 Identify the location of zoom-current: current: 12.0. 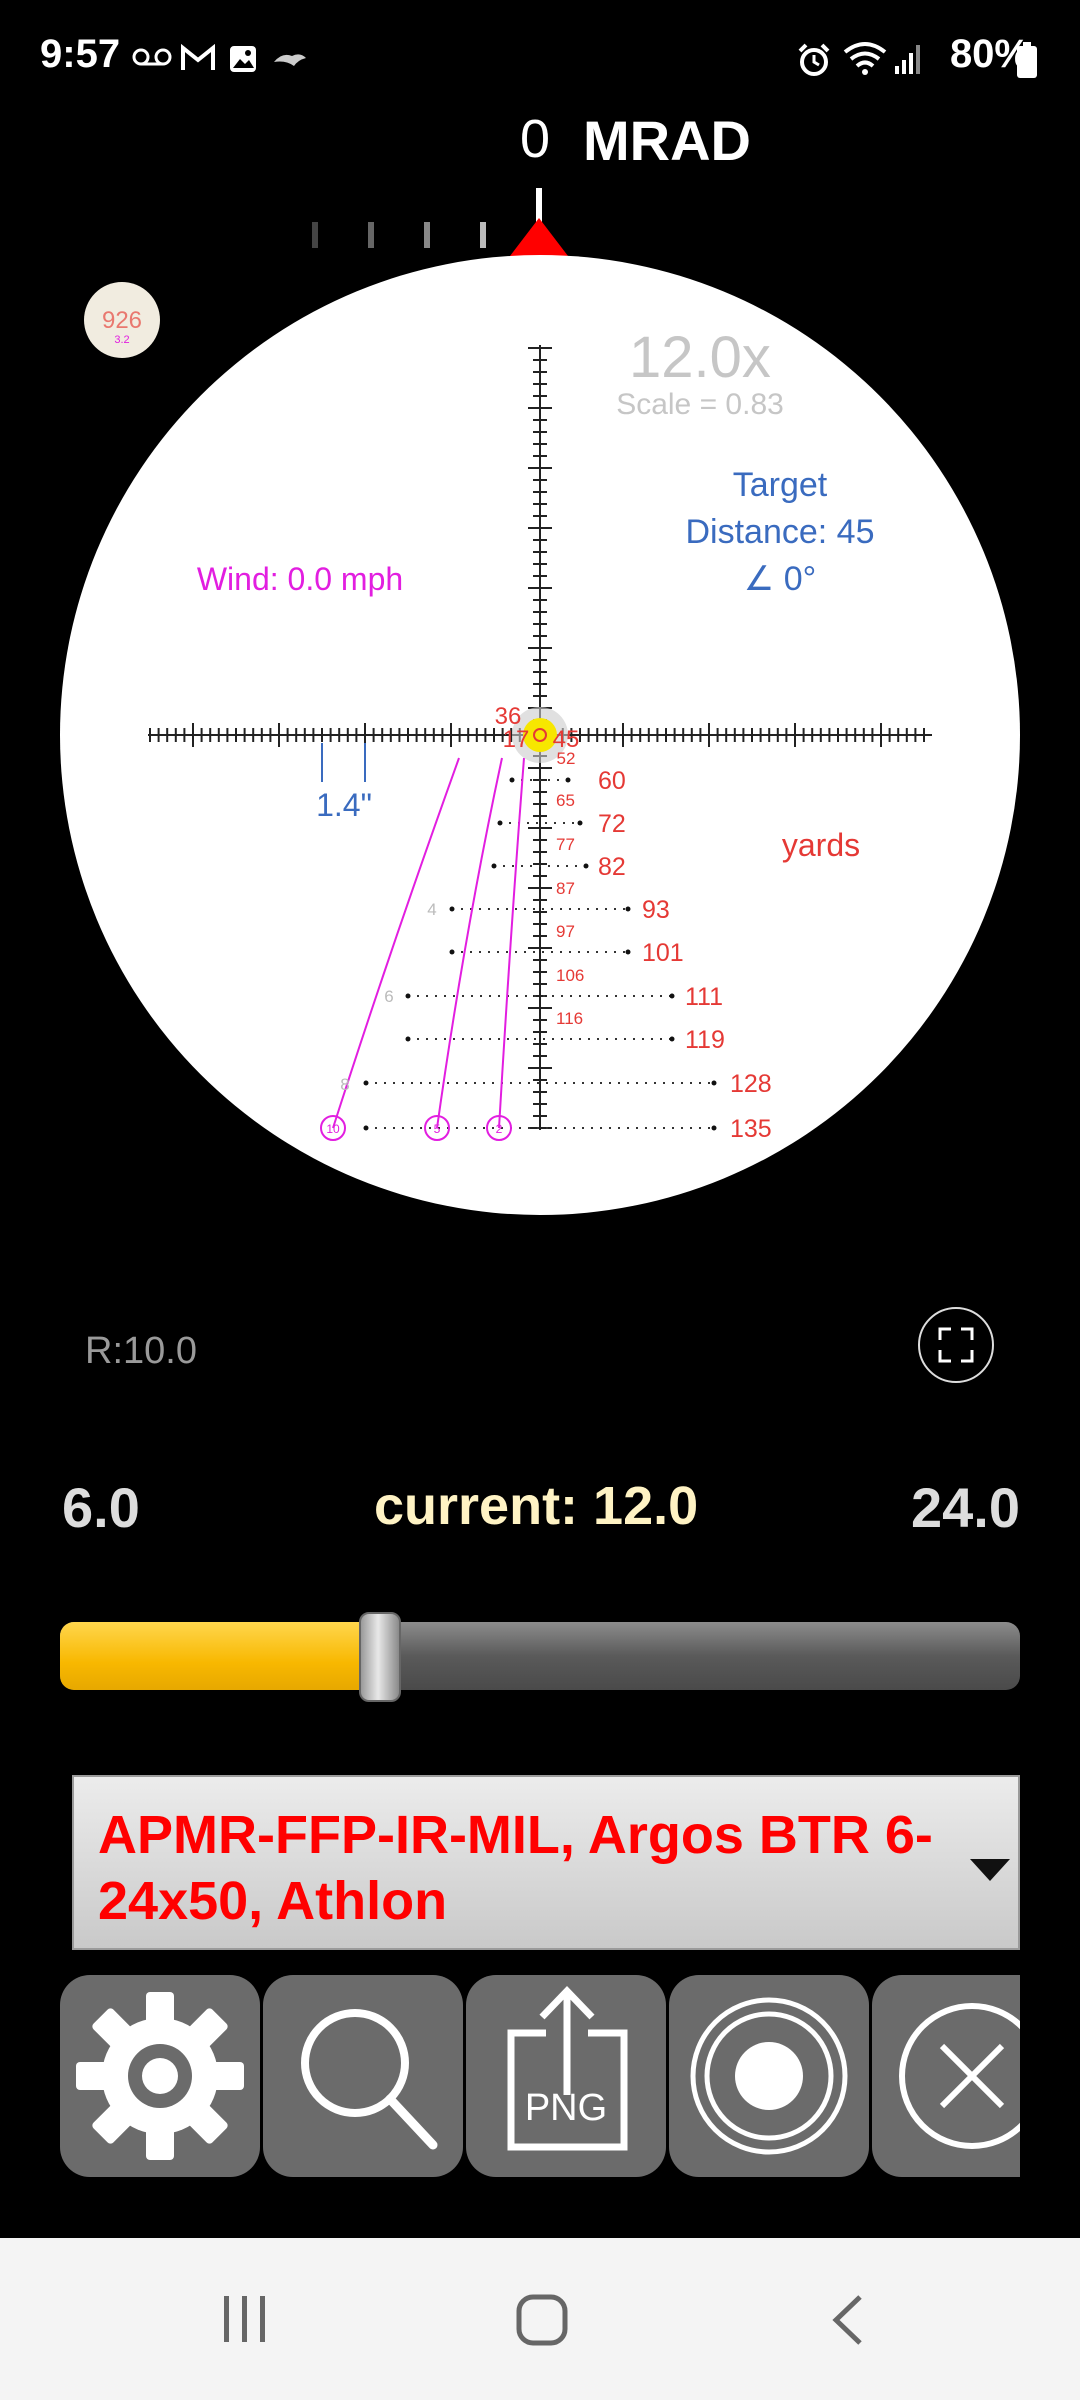
(536, 1506).